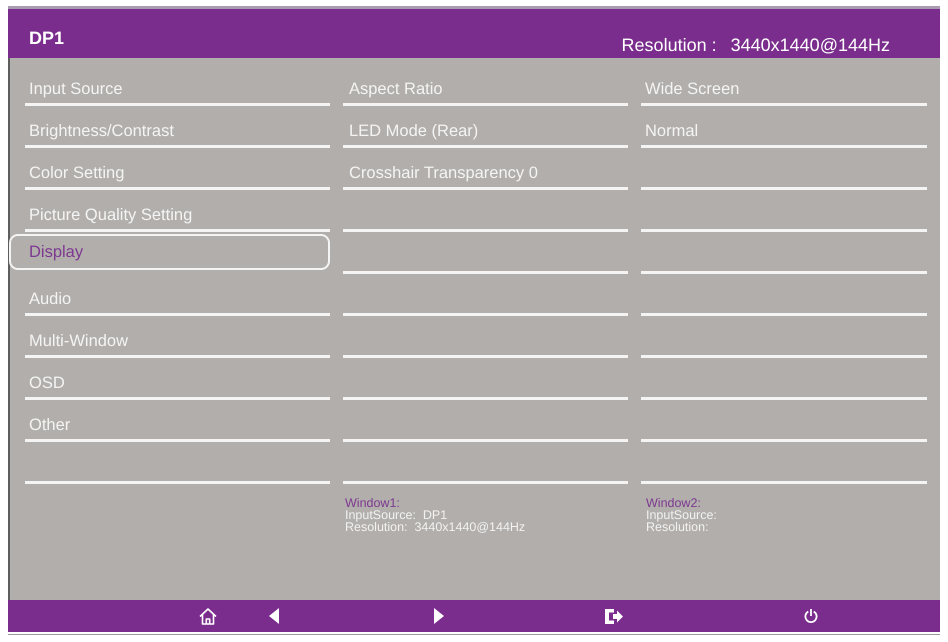  What do you see at coordinates (811, 616) in the screenshot?
I see `power-icon` at bounding box center [811, 616].